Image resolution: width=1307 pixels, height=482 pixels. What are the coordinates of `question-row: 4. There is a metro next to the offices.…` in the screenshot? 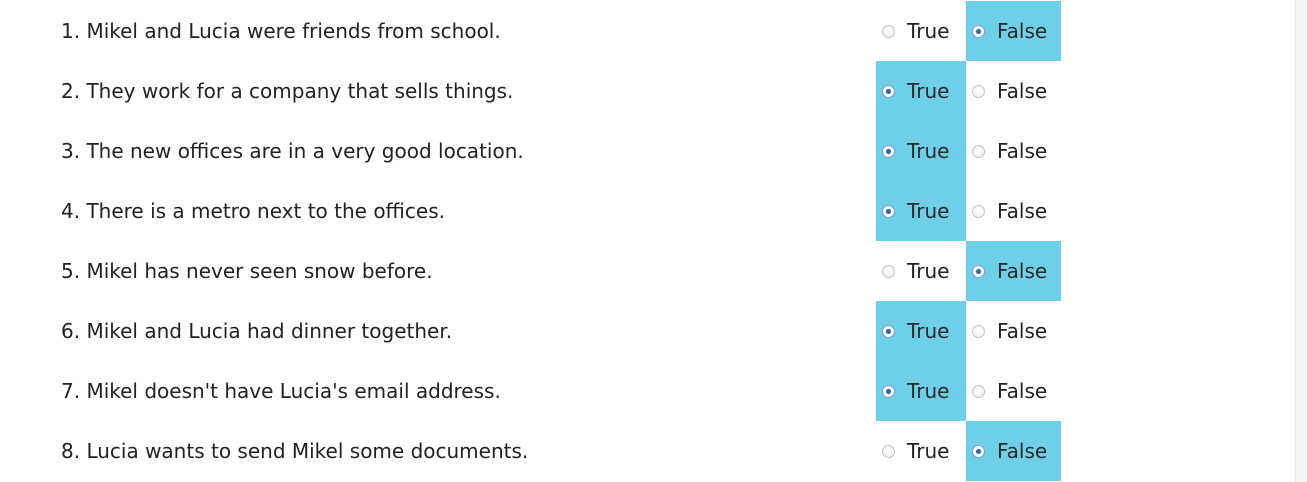 It's located at (648, 211).